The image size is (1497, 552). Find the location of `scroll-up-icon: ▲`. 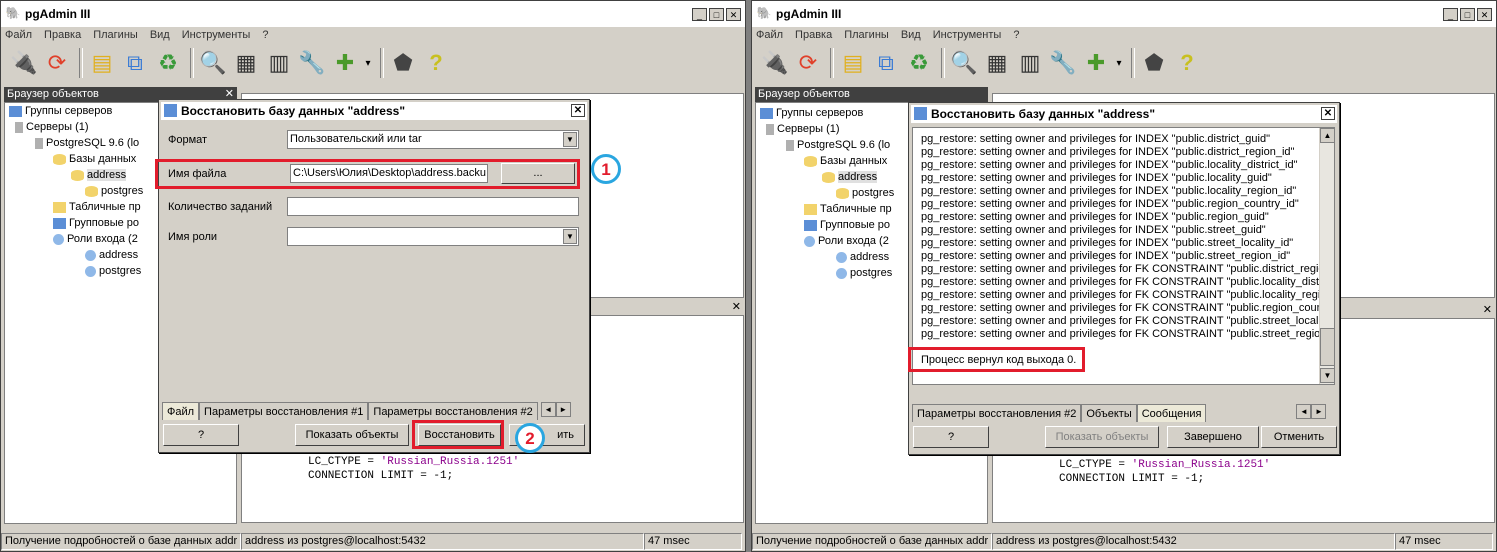

scroll-up-icon: ▲ is located at coordinates (1327, 135).